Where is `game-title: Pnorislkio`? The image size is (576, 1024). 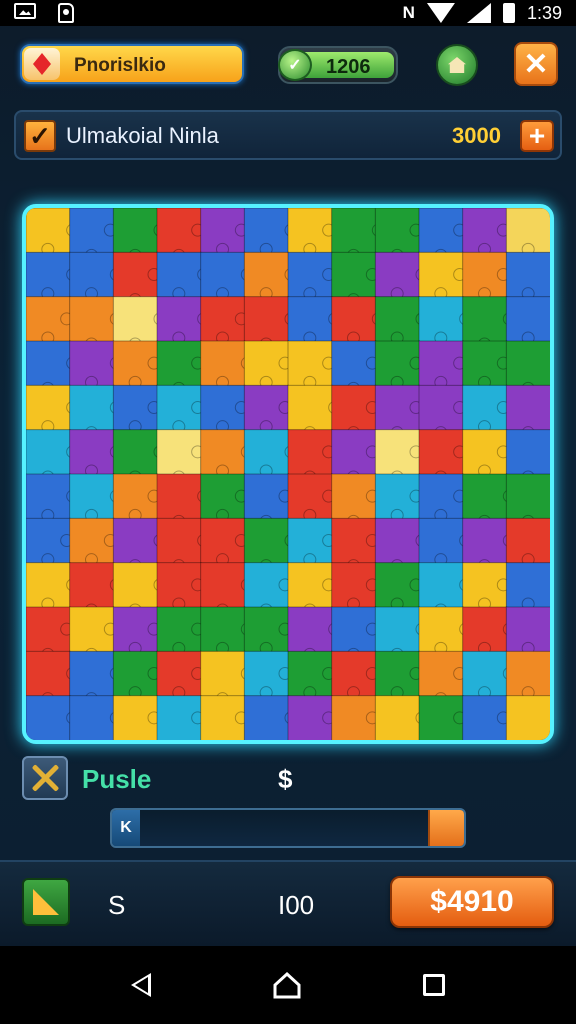
game-title: Pnorislkio is located at coordinates (120, 65).